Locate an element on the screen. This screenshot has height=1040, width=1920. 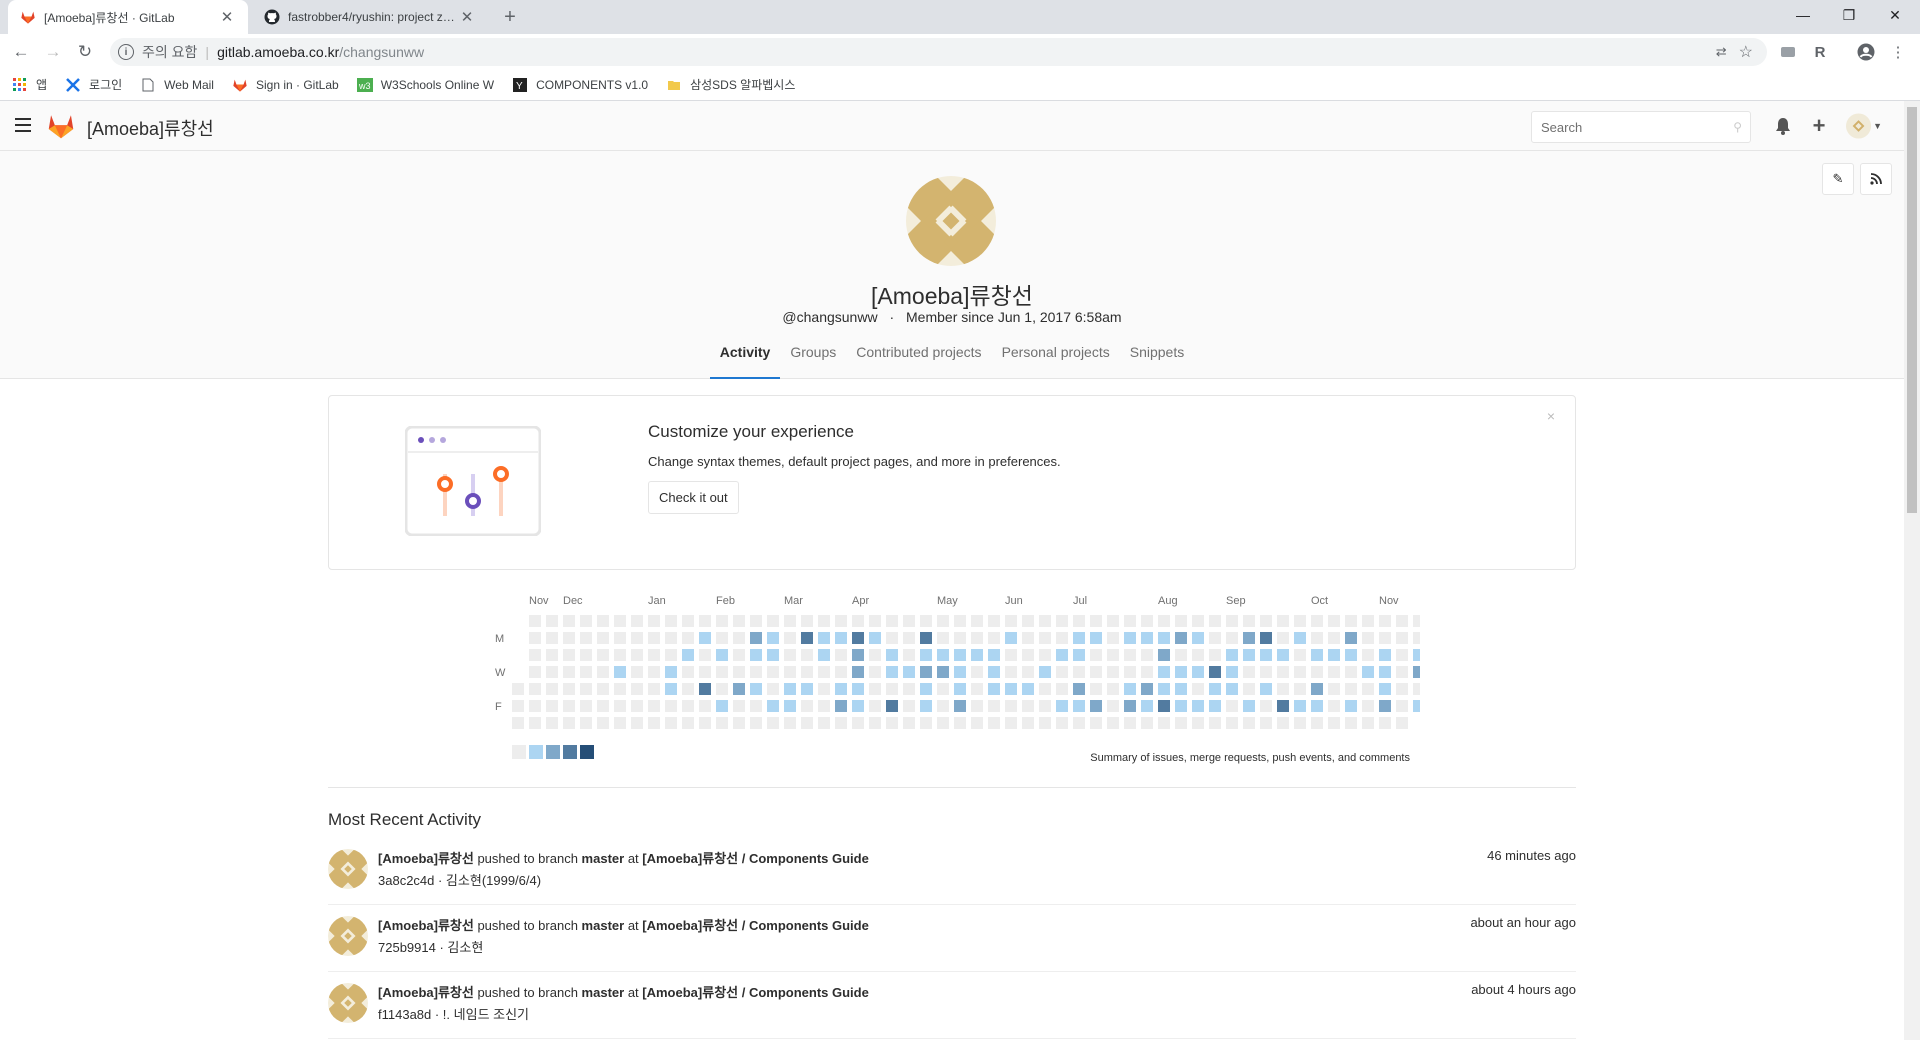
bookmark-samsung: 삼성SDS 알파벱시스 is located at coordinates (730, 84).